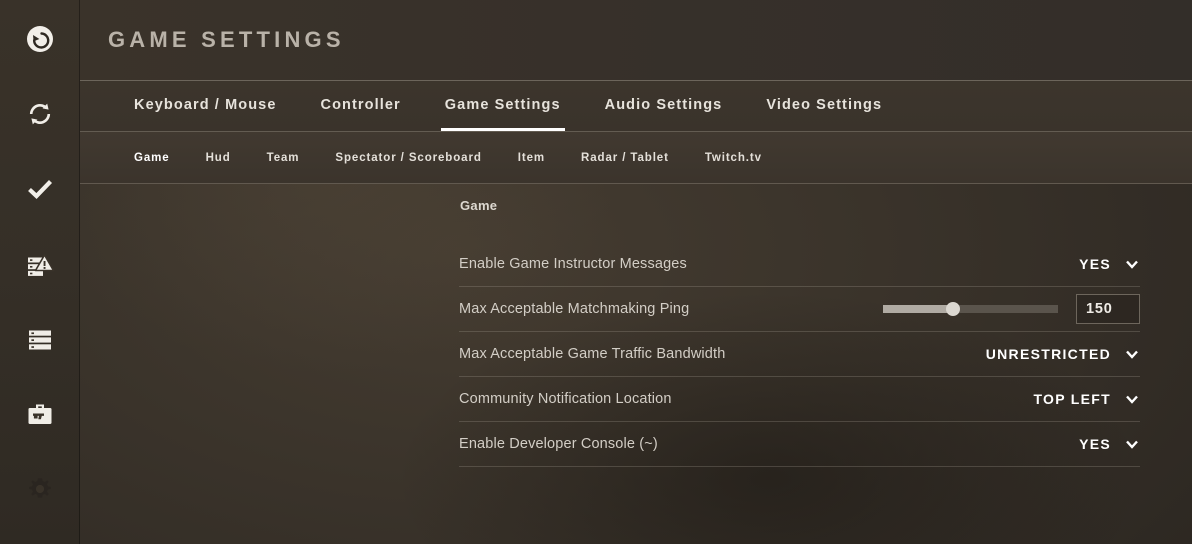 This screenshot has width=1192, height=544. Describe the element at coordinates (799, 444) in the screenshot. I see `setting-row-enable-developer-console: Enable Developer Console (~) YES` at that location.